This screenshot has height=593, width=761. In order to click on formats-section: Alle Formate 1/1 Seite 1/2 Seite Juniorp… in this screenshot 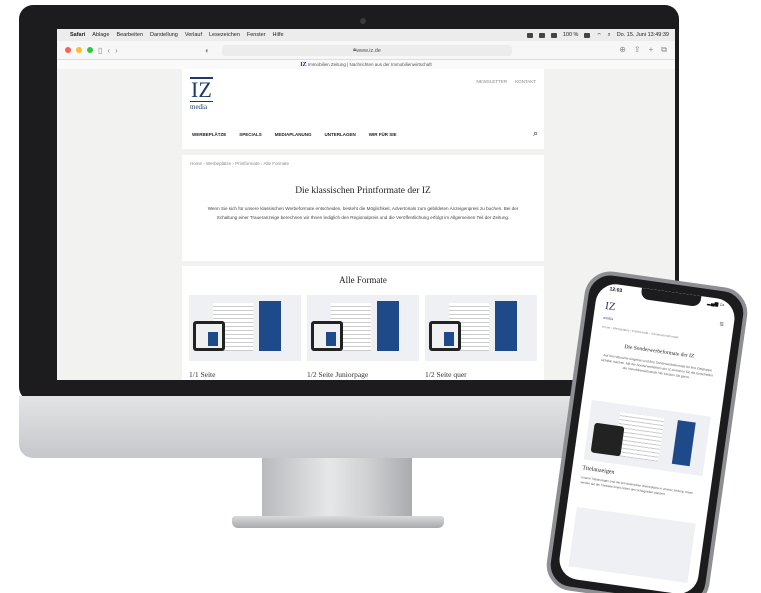, I will do `click(363, 323)`.